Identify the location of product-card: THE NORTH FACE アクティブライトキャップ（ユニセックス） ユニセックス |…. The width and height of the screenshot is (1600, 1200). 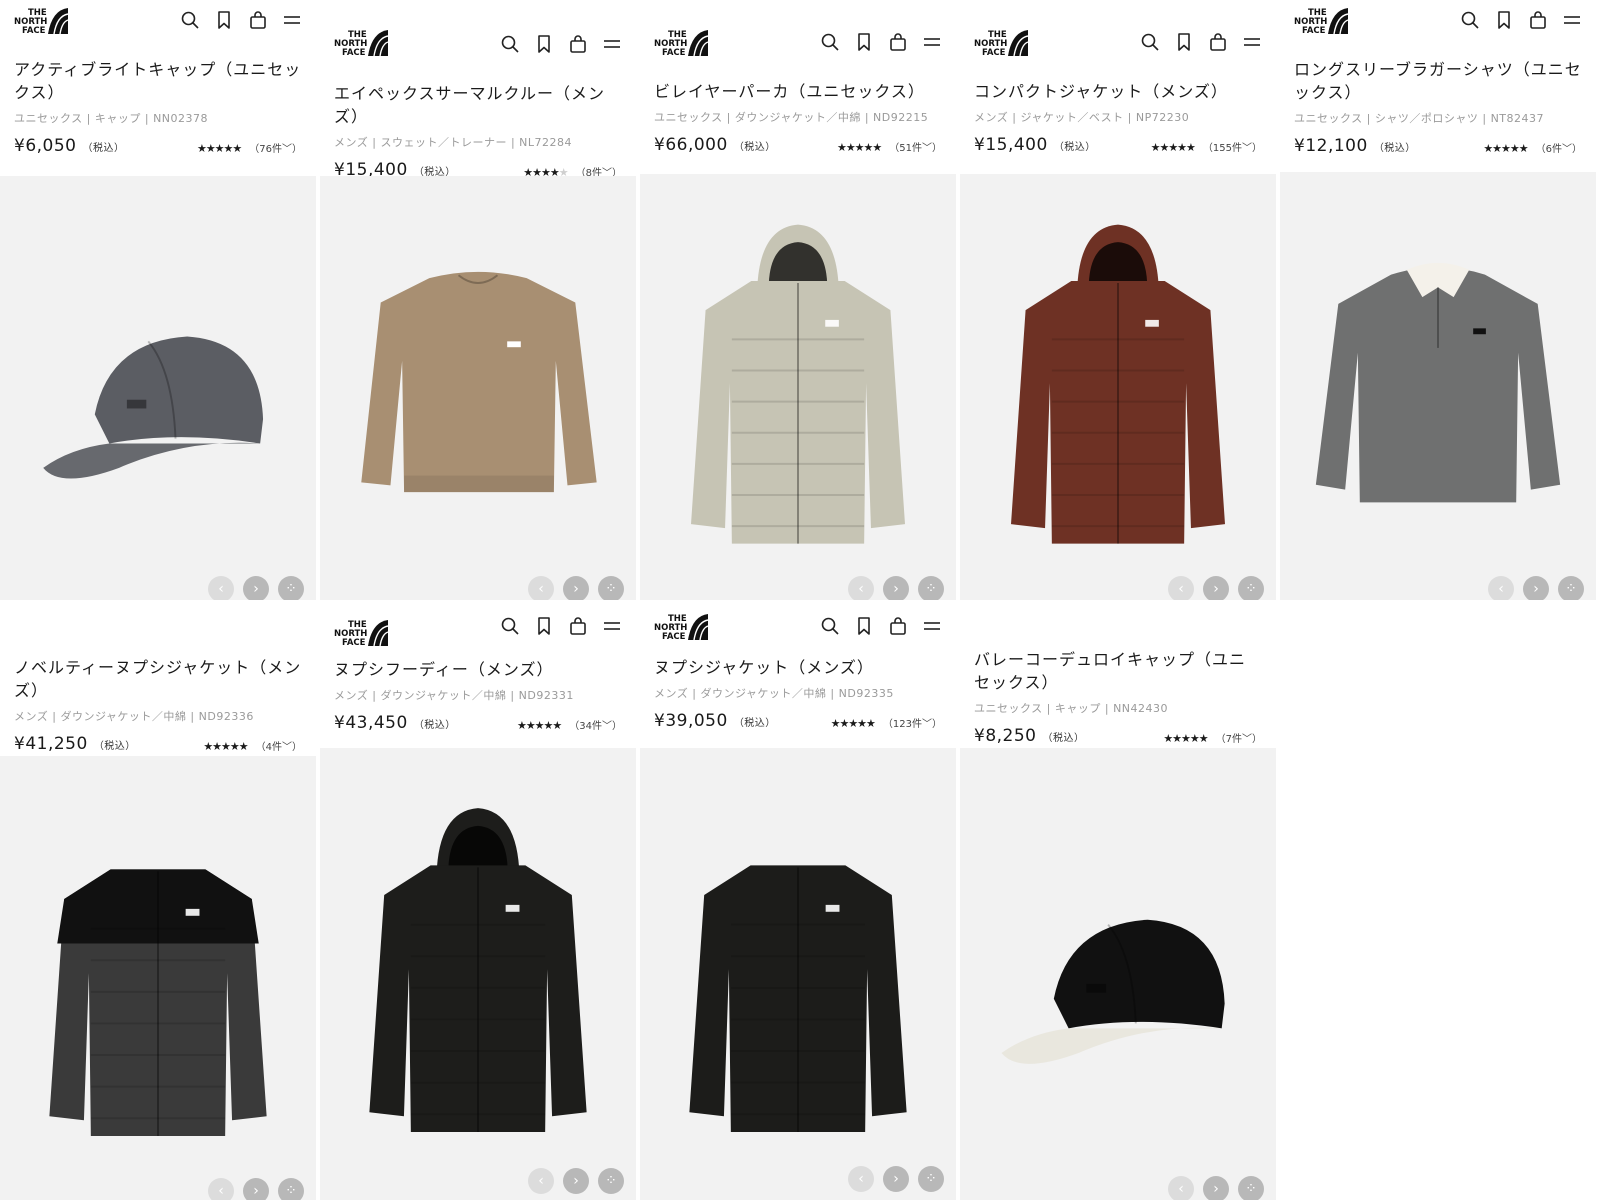
(158, 300).